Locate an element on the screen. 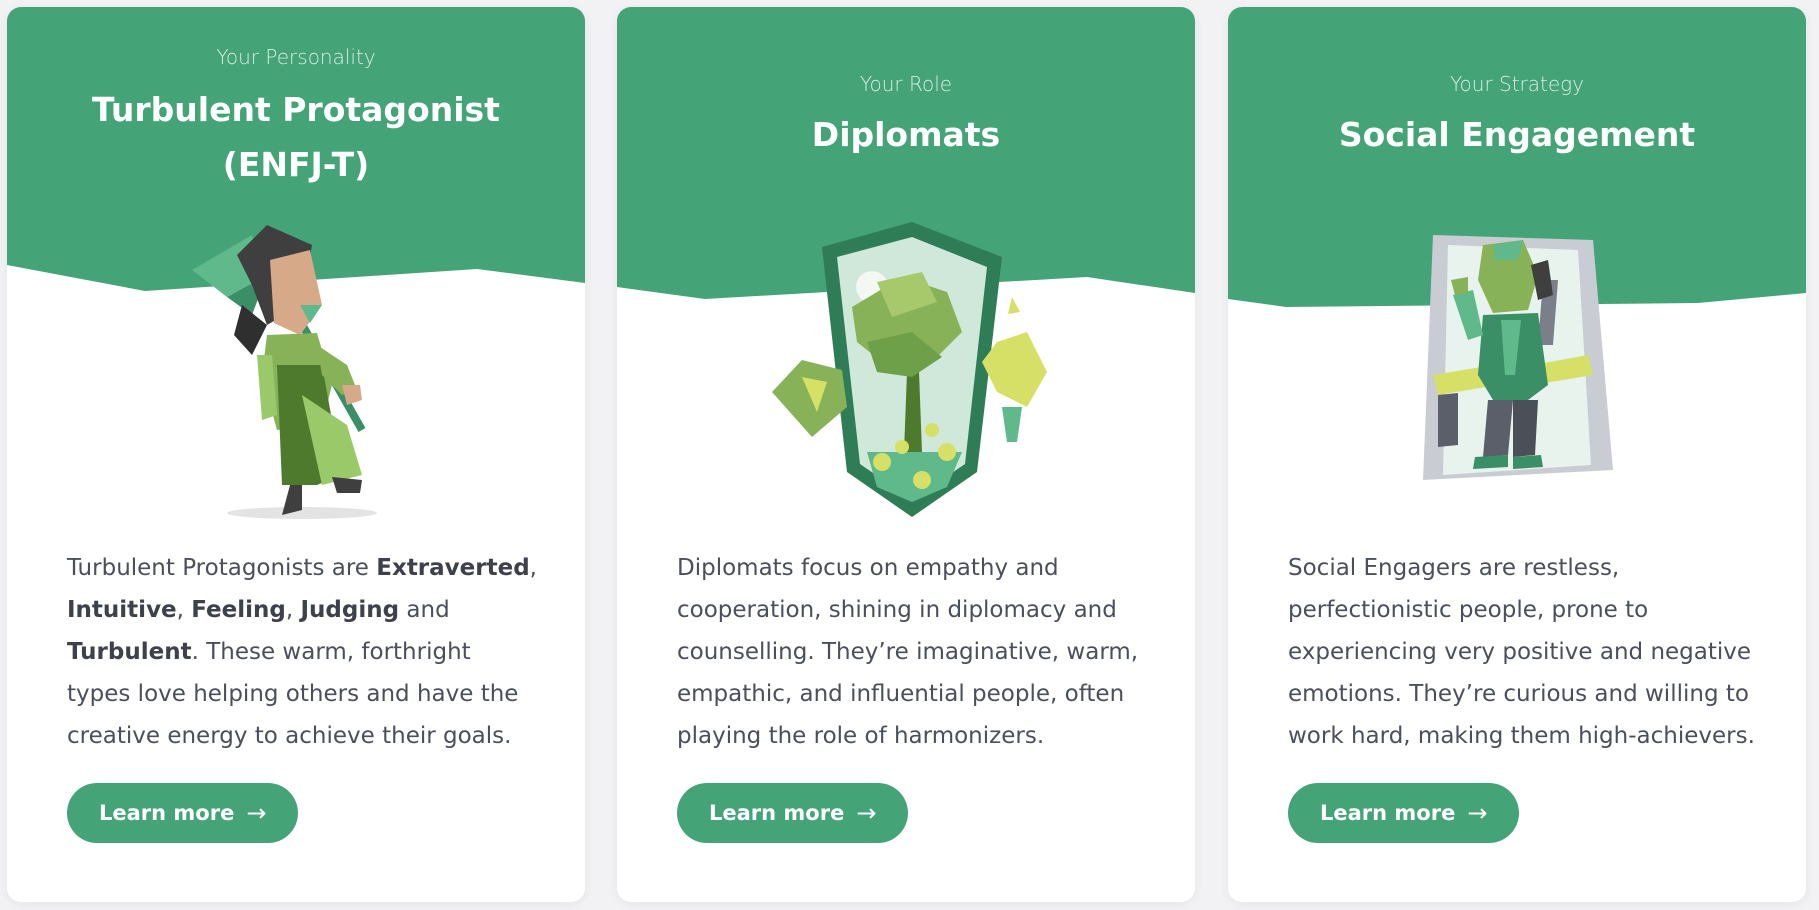  social-engagement-phone-illustration is located at coordinates (1518, 357).